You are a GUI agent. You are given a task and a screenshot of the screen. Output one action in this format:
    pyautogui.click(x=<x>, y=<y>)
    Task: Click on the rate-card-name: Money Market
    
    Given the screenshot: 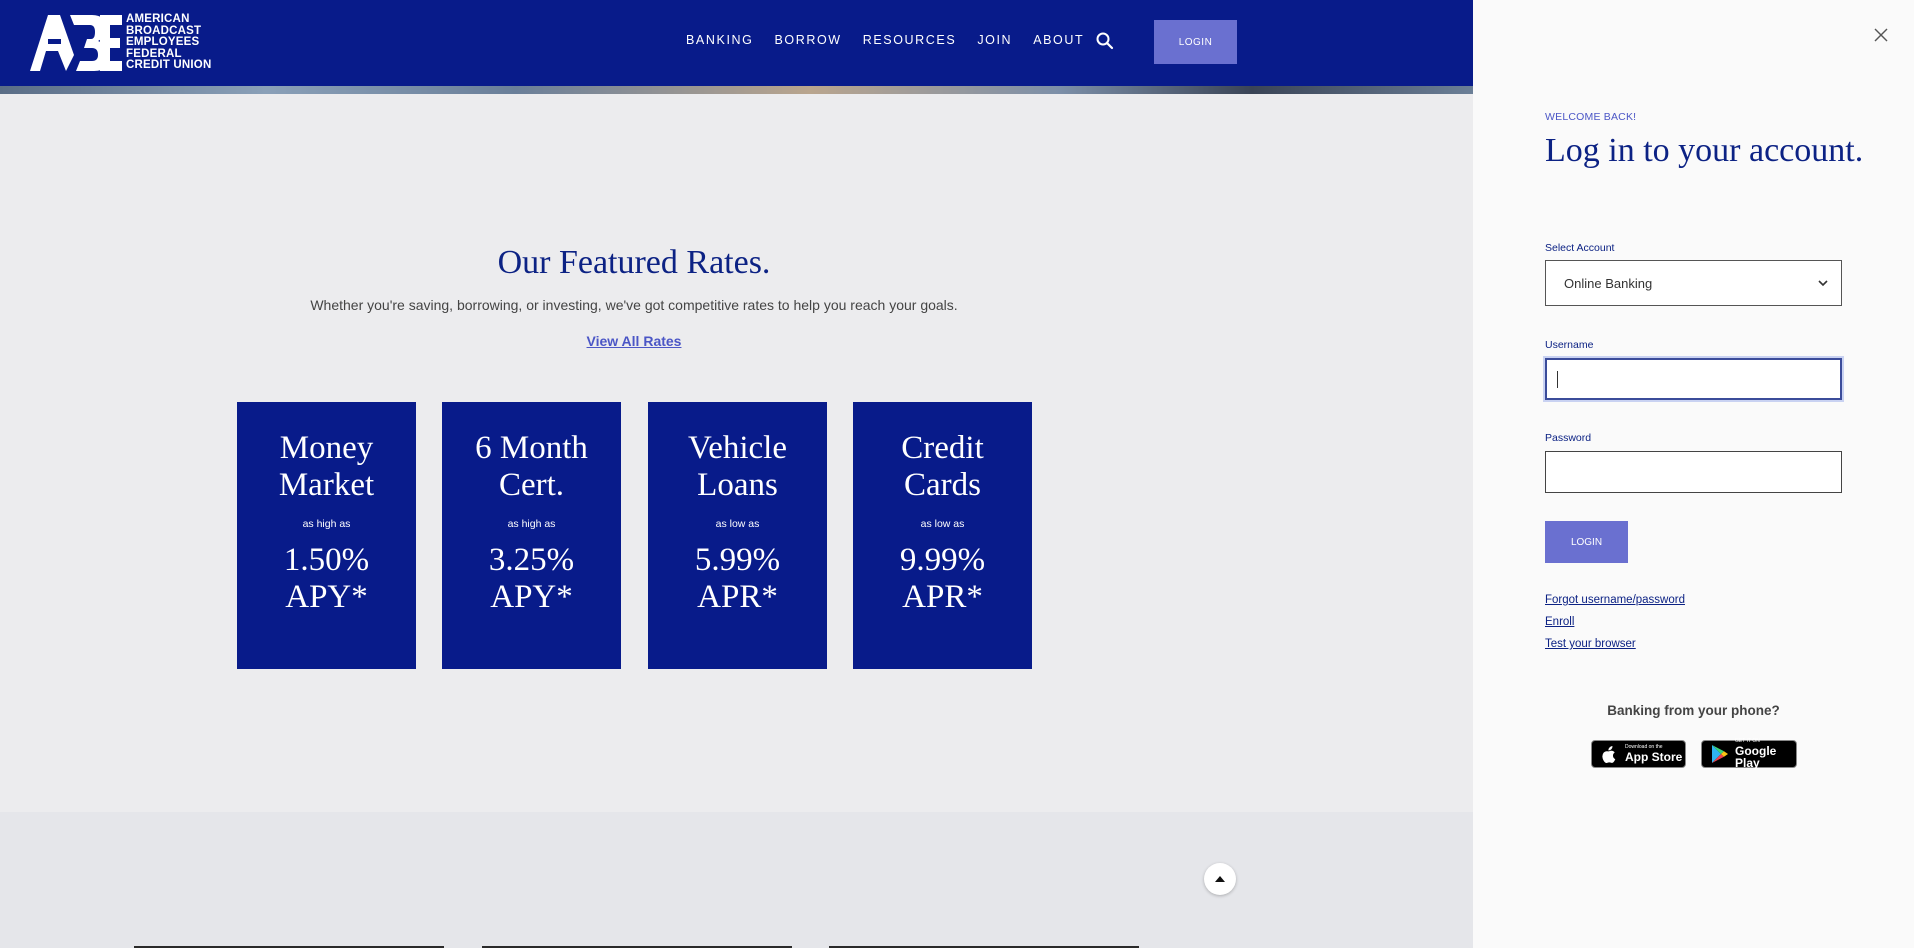 What is the action you would take?
    pyautogui.click(x=326, y=466)
    